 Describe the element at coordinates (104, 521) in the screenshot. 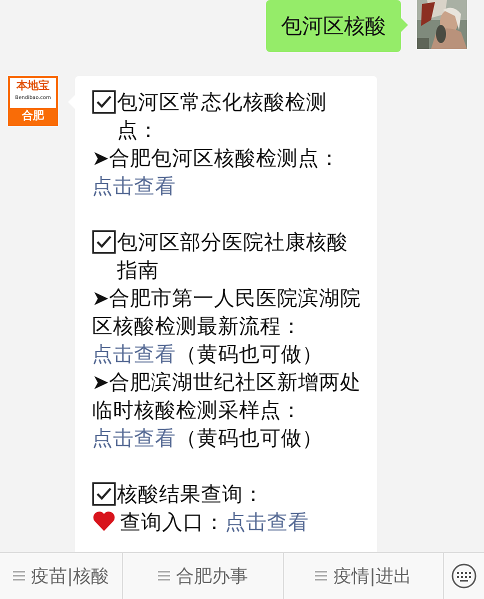

I see `heart-icon` at that location.